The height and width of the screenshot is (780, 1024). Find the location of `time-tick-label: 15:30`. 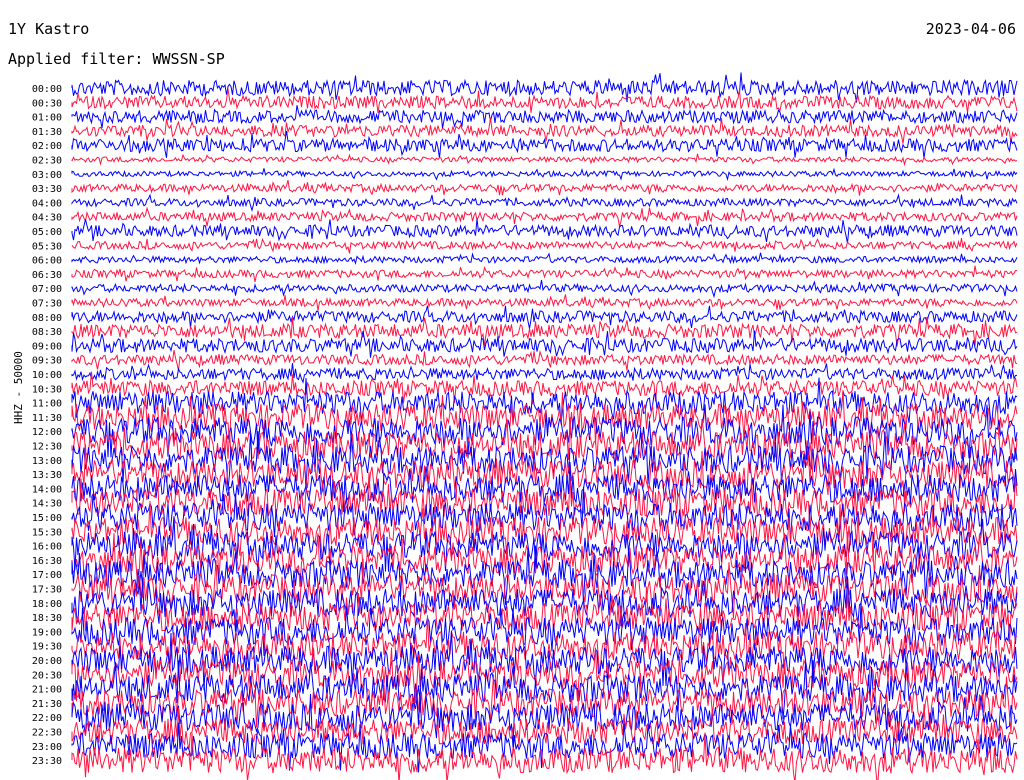

time-tick-label: 15:30 is located at coordinates (47, 532).